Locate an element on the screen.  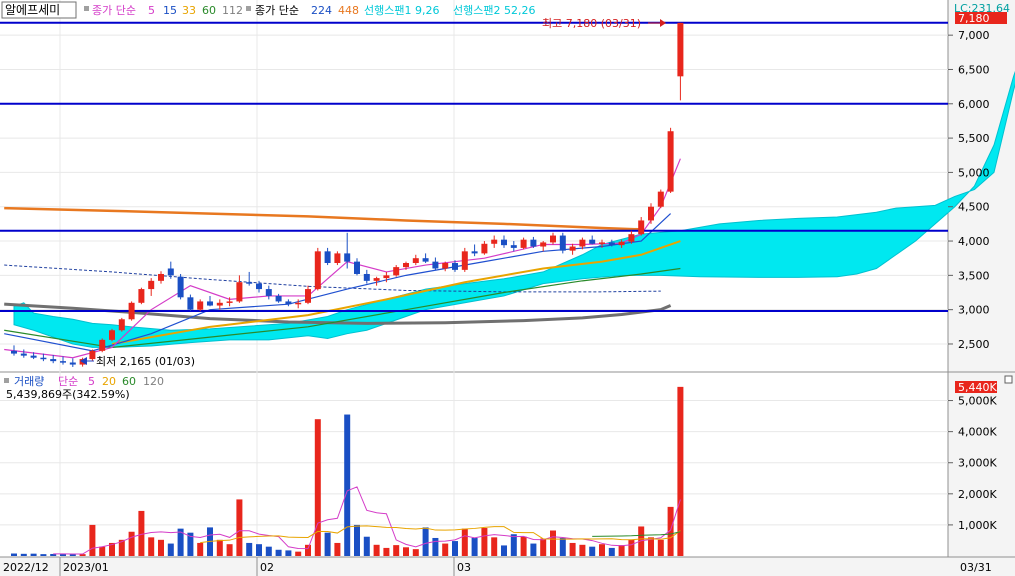
volume-tick-label: 1,000K is located at coordinates (977, 525).